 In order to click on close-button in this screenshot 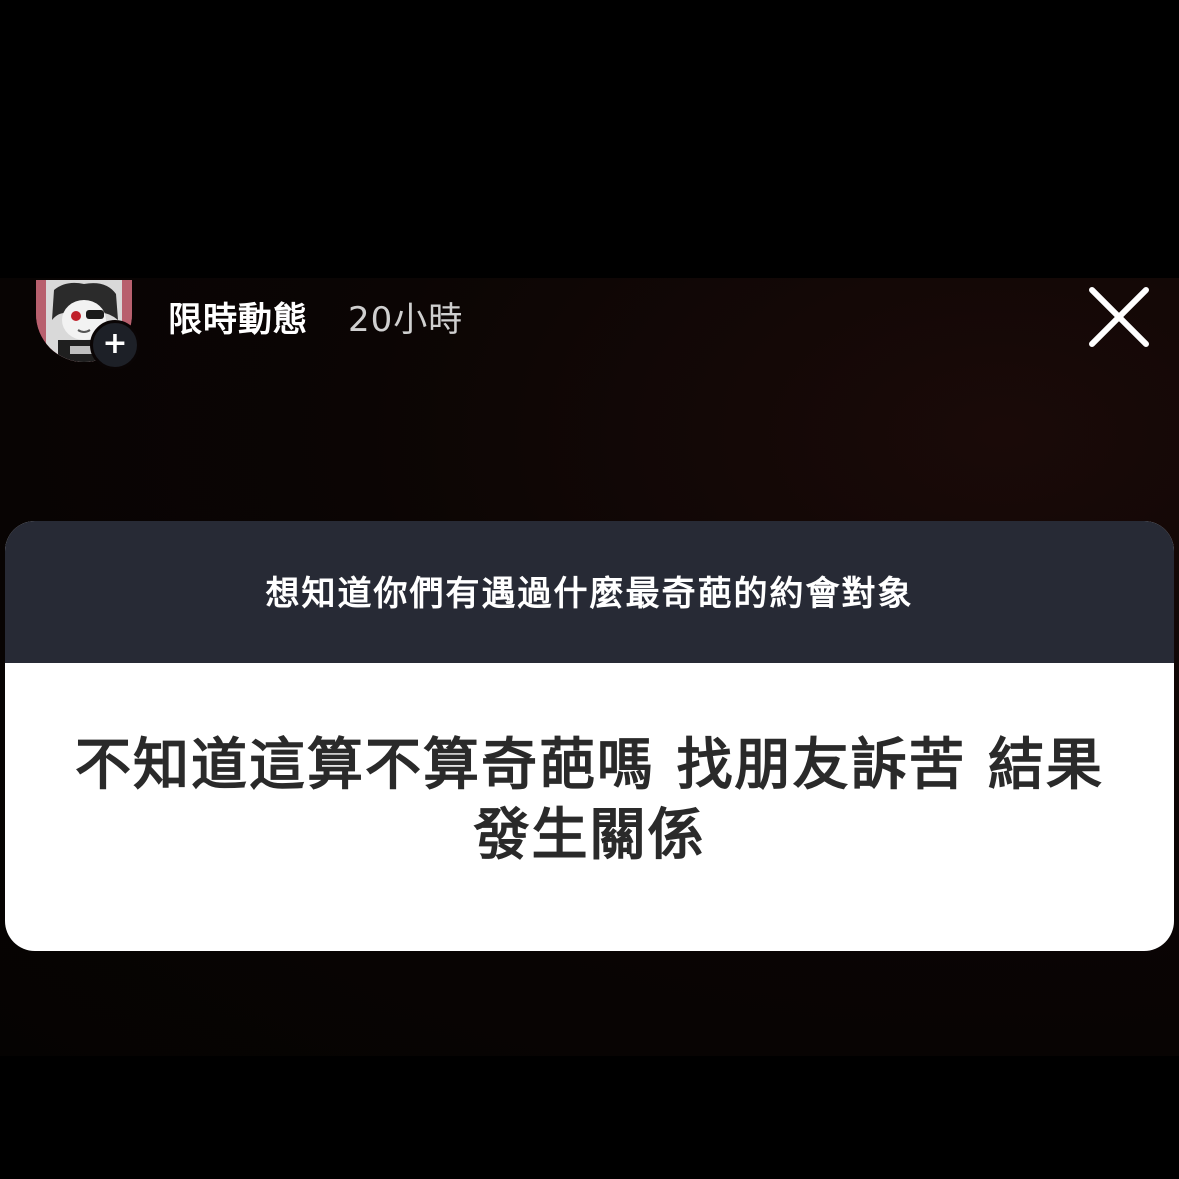, I will do `click(1118, 318)`.